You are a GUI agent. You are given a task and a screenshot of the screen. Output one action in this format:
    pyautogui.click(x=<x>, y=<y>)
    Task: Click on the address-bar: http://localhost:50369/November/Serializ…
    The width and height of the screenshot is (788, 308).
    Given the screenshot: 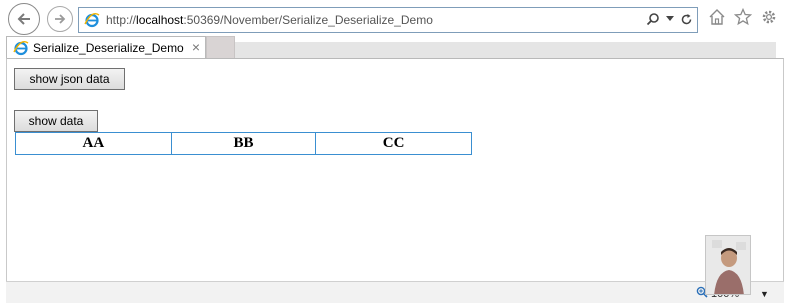 What is the action you would take?
    pyautogui.click(x=388, y=20)
    